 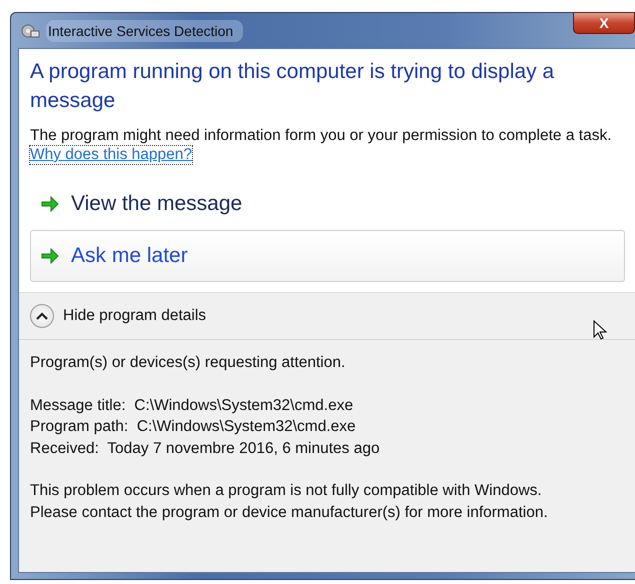 I want to click on collapse-button, so click(x=42, y=316).